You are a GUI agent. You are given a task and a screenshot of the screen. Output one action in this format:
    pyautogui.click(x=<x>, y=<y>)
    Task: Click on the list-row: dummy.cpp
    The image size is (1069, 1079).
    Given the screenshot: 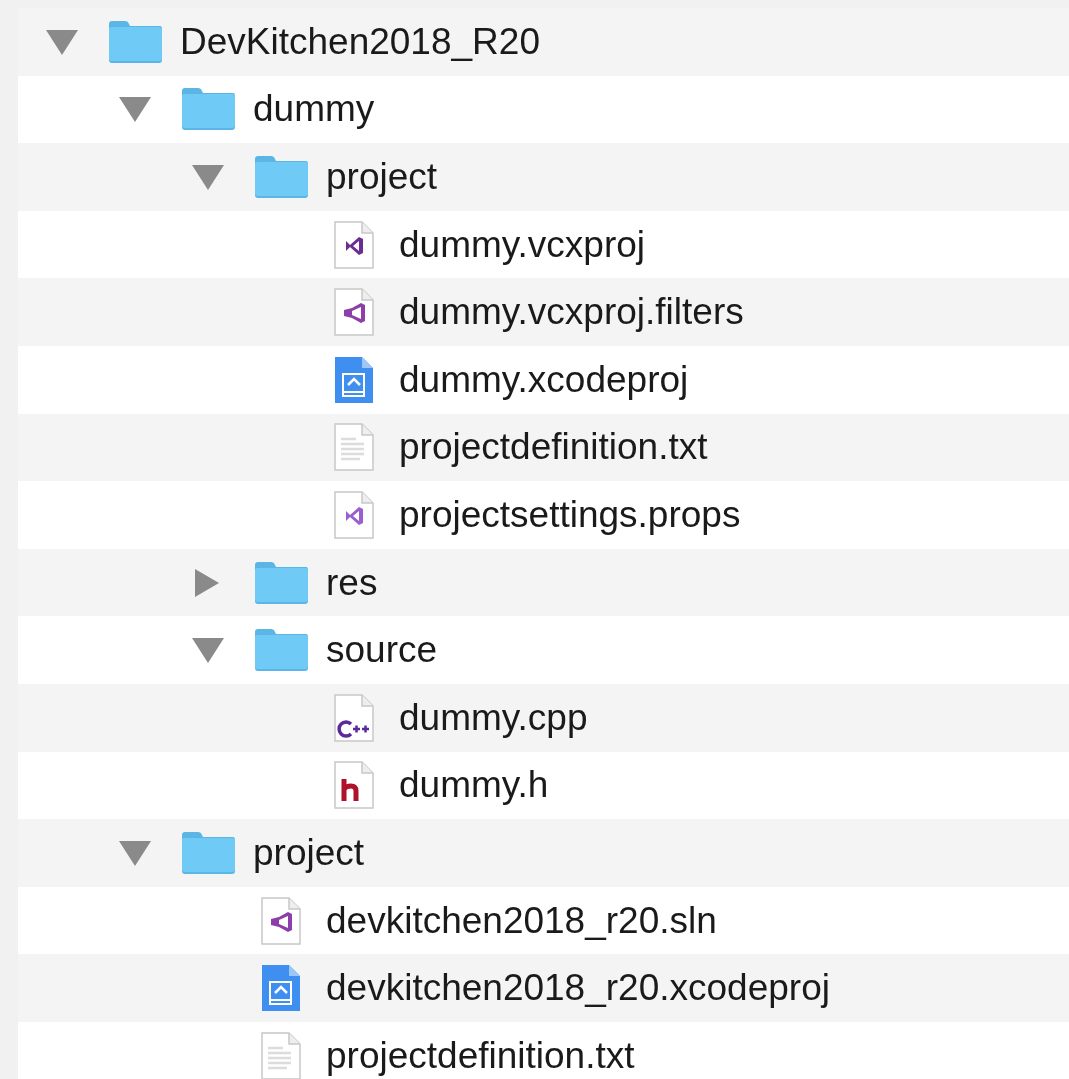 What is the action you would take?
    pyautogui.click(x=543, y=717)
    